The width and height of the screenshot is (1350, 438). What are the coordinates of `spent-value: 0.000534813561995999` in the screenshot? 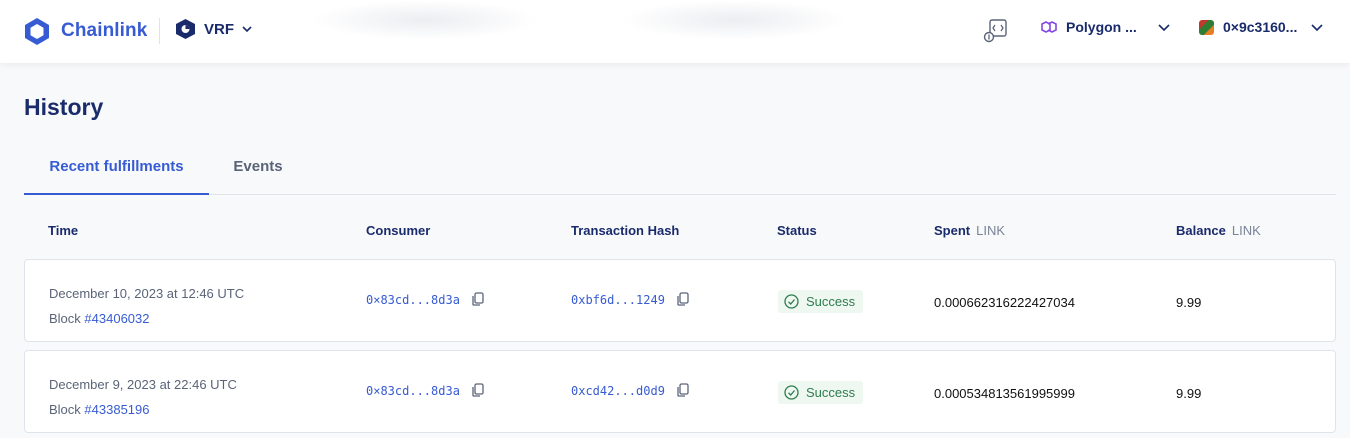 It's located at (1004, 393).